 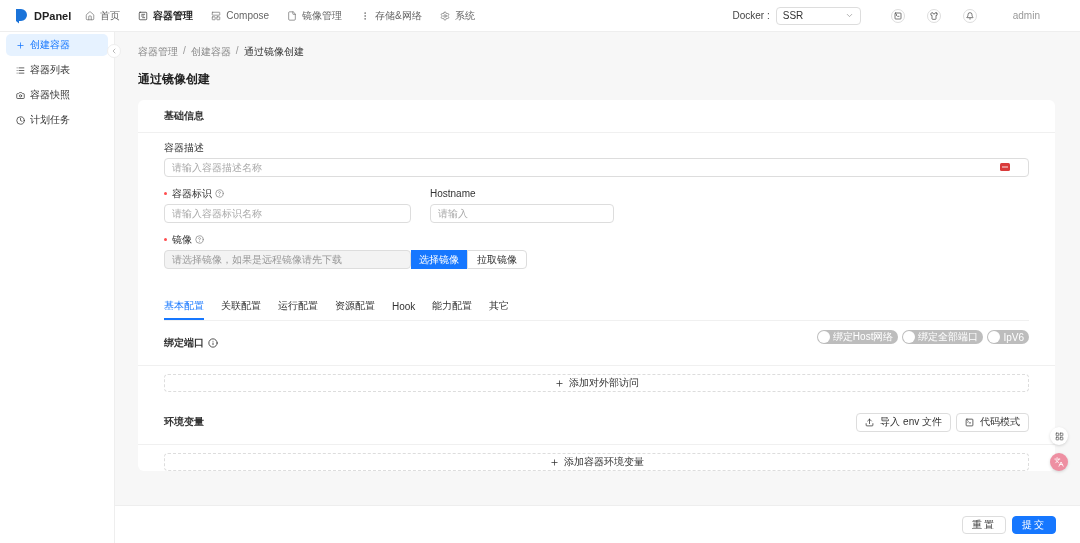 What do you see at coordinates (391, 15) in the screenshot?
I see `nav-item: 存储&网络` at bounding box center [391, 15].